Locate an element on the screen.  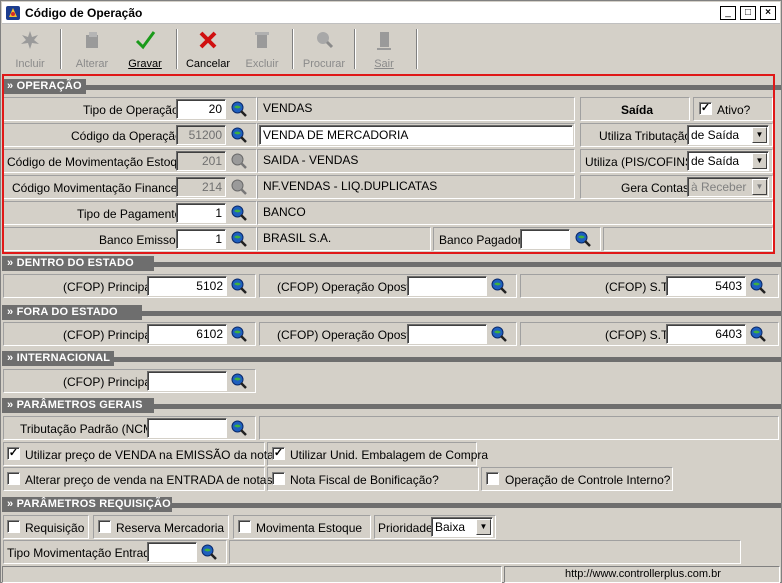
pis-cofins-select: de Saída ▼ is located at coordinates (728, 161).